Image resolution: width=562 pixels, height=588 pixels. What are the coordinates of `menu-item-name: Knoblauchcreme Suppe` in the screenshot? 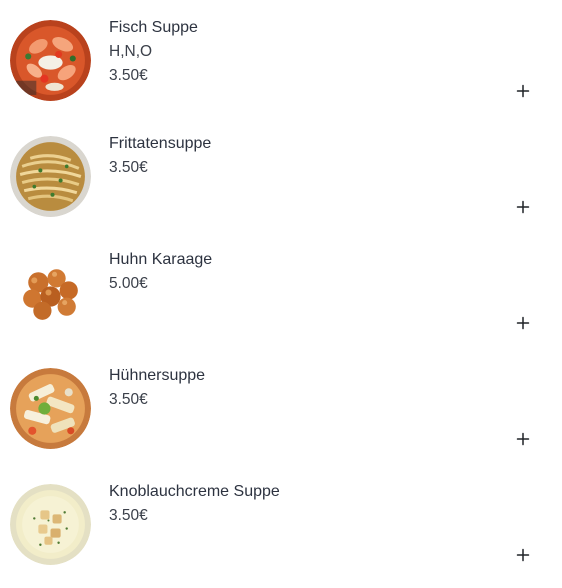 It's located at (194, 491).